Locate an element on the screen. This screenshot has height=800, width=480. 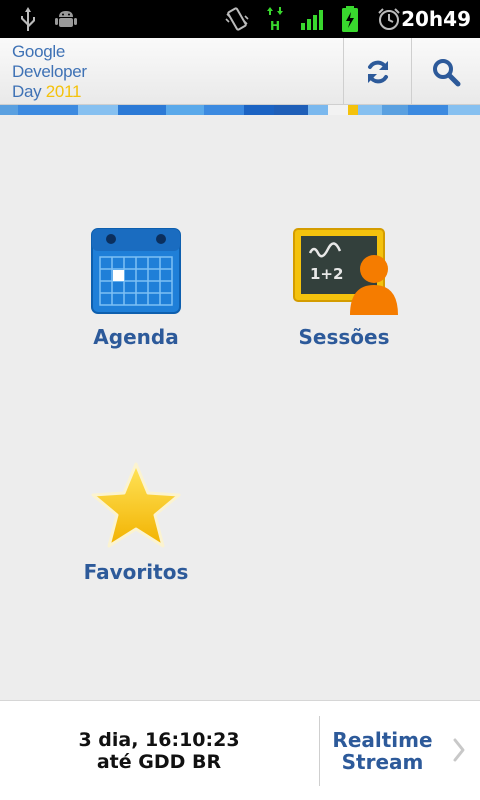
search-icon is located at coordinates (446, 72).